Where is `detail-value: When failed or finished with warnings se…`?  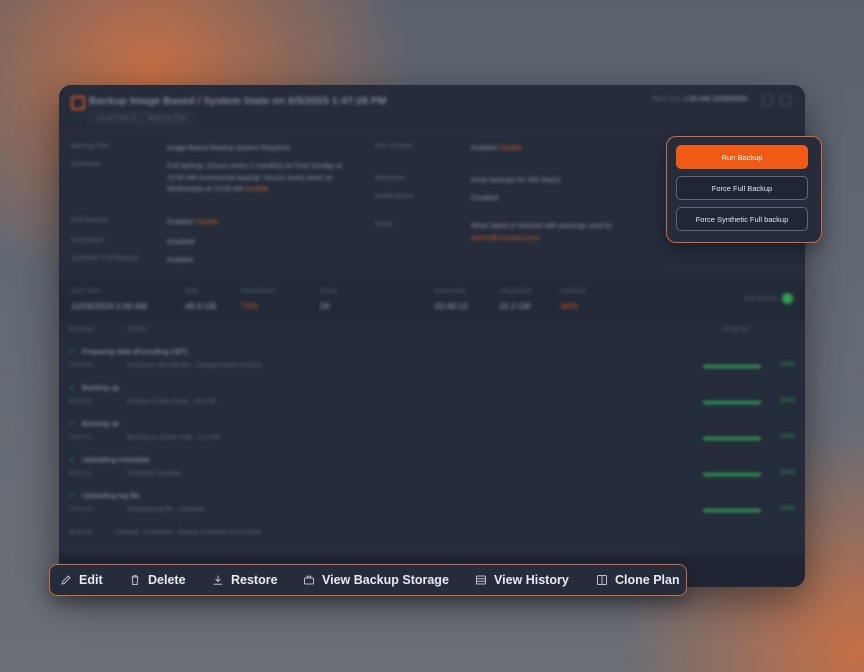
detail-value: When failed or finished with warnings se… is located at coordinates (571, 232).